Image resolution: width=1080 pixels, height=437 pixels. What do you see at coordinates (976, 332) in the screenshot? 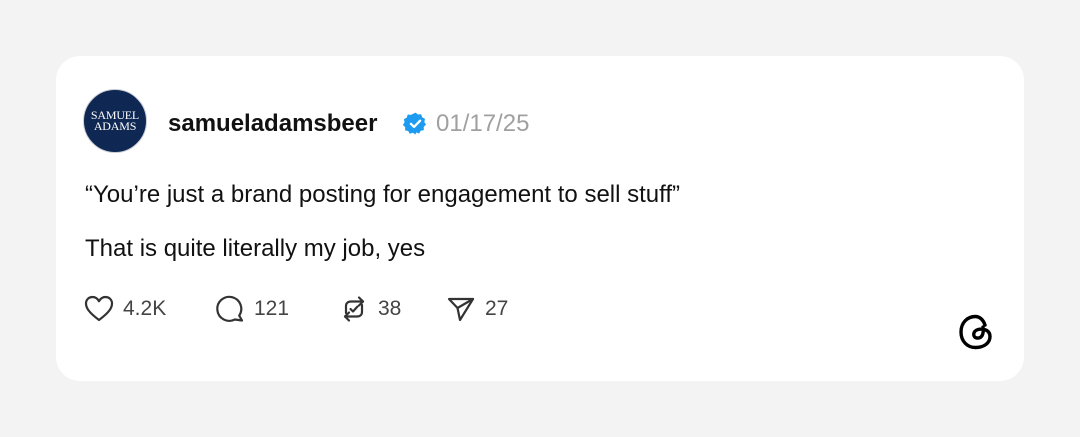
I see `threads-logo-icon` at bounding box center [976, 332].